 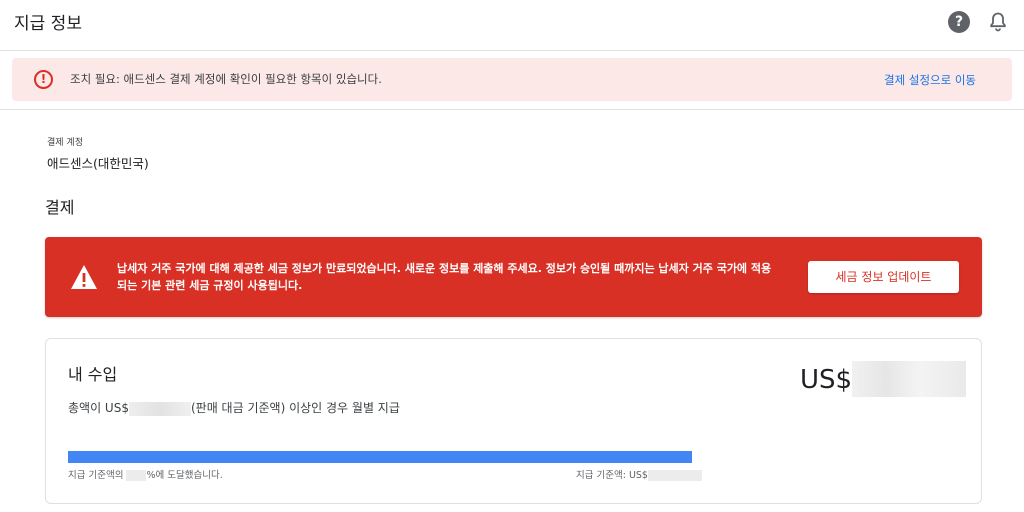 I want to click on update-tax-info-button: 세금 정보 업데이트, so click(x=883, y=277).